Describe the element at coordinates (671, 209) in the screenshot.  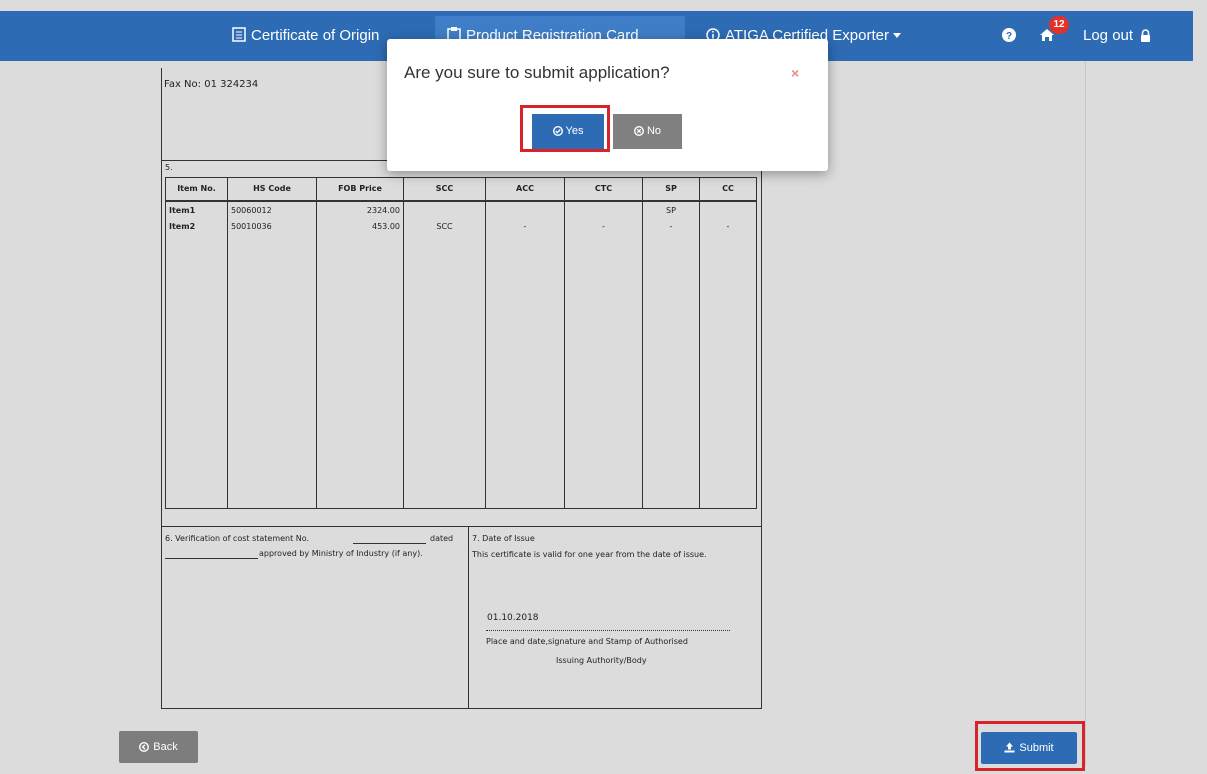
I see `cell-sp: SP` at that location.